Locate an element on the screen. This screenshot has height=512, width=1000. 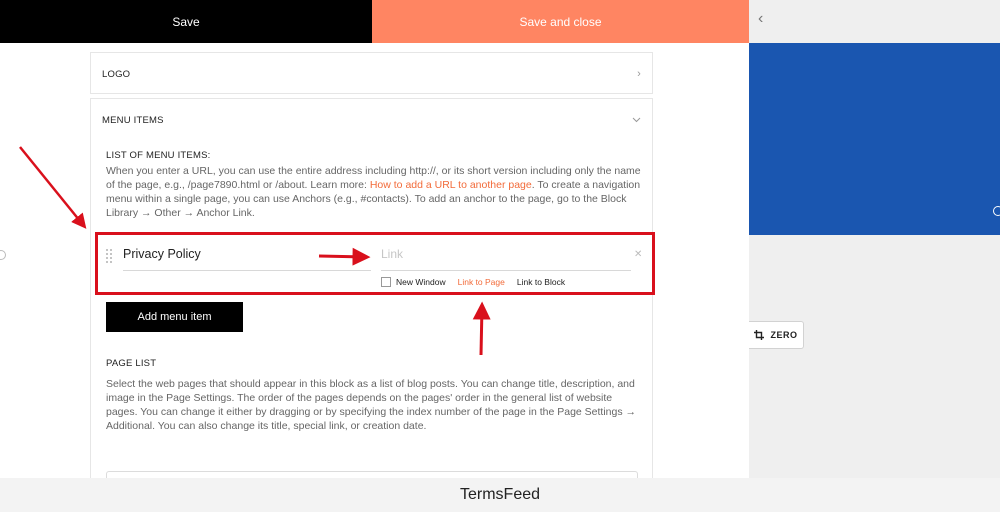
logo-section: LOGO › is located at coordinates (371, 73).